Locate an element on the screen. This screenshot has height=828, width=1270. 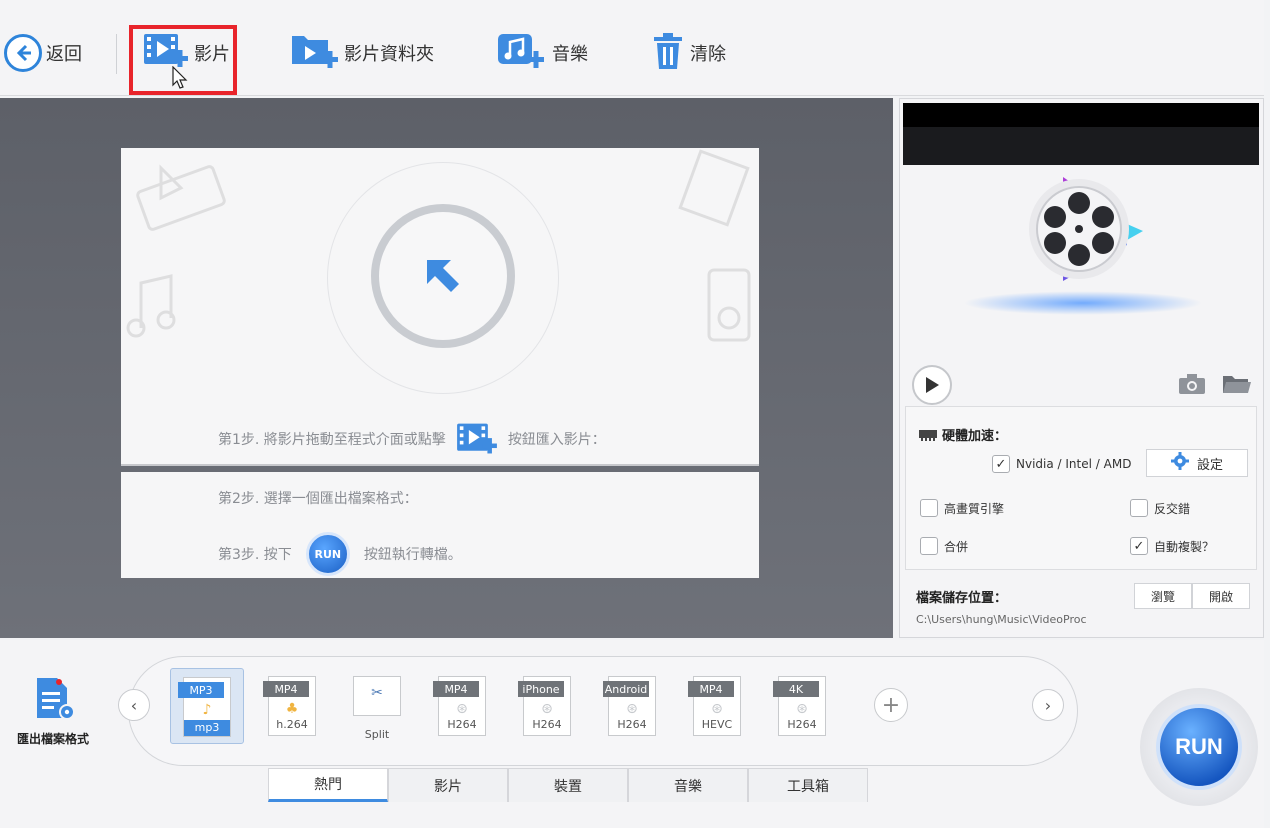
format-tag: Android is located at coordinates (626, 689).